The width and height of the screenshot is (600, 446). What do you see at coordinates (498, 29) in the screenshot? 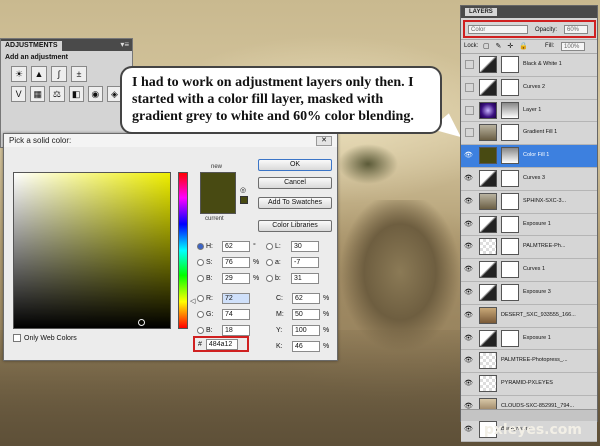
I see `blend-mode-select: Color` at bounding box center [498, 29].